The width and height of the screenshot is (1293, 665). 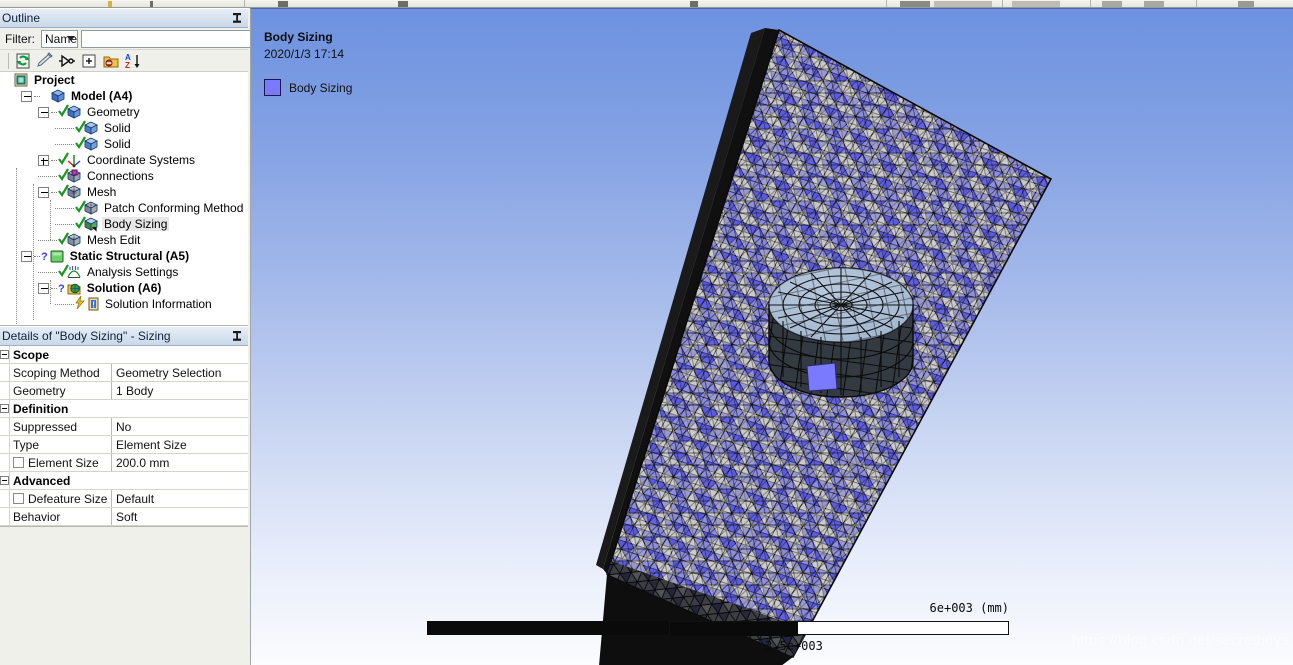 I want to click on details-field-value: No, so click(x=180, y=426).